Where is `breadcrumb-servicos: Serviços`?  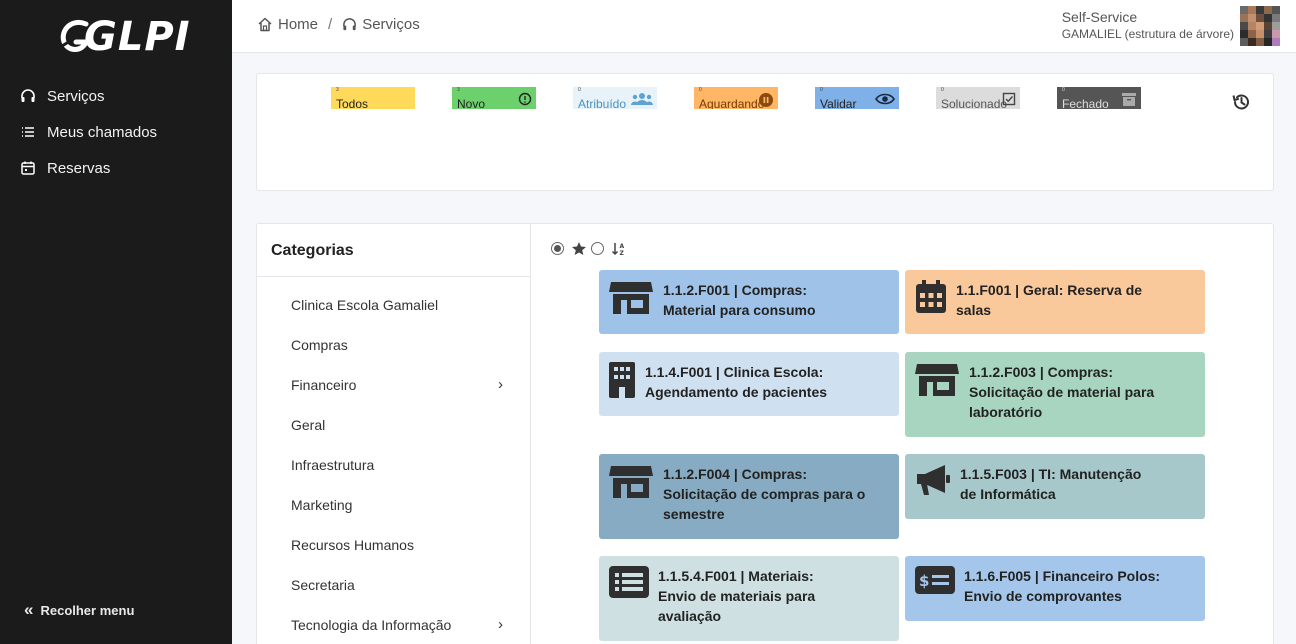 breadcrumb-servicos: Serviços is located at coordinates (381, 24).